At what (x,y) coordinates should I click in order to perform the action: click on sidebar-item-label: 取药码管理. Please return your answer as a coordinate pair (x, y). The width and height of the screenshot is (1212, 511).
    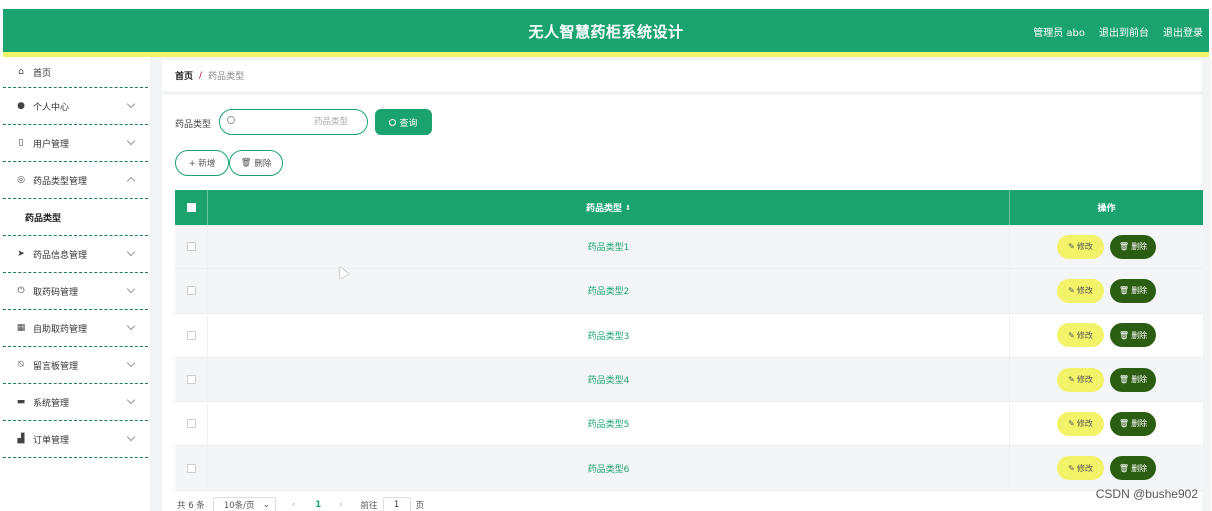
    Looking at the image, I should click on (56, 292).